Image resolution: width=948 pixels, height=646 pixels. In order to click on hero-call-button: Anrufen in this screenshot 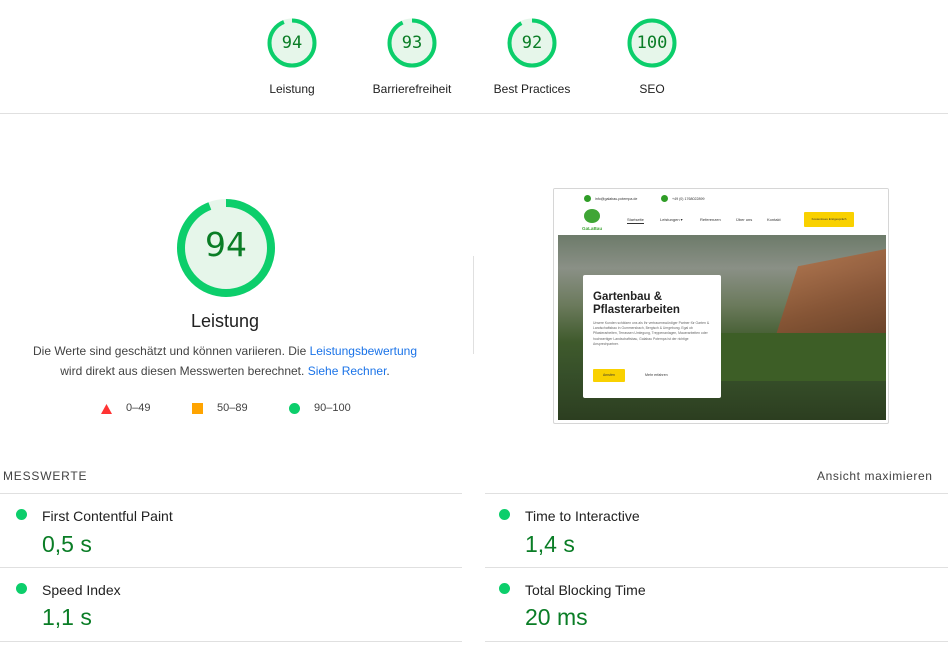, I will do `click(609, 375)`.